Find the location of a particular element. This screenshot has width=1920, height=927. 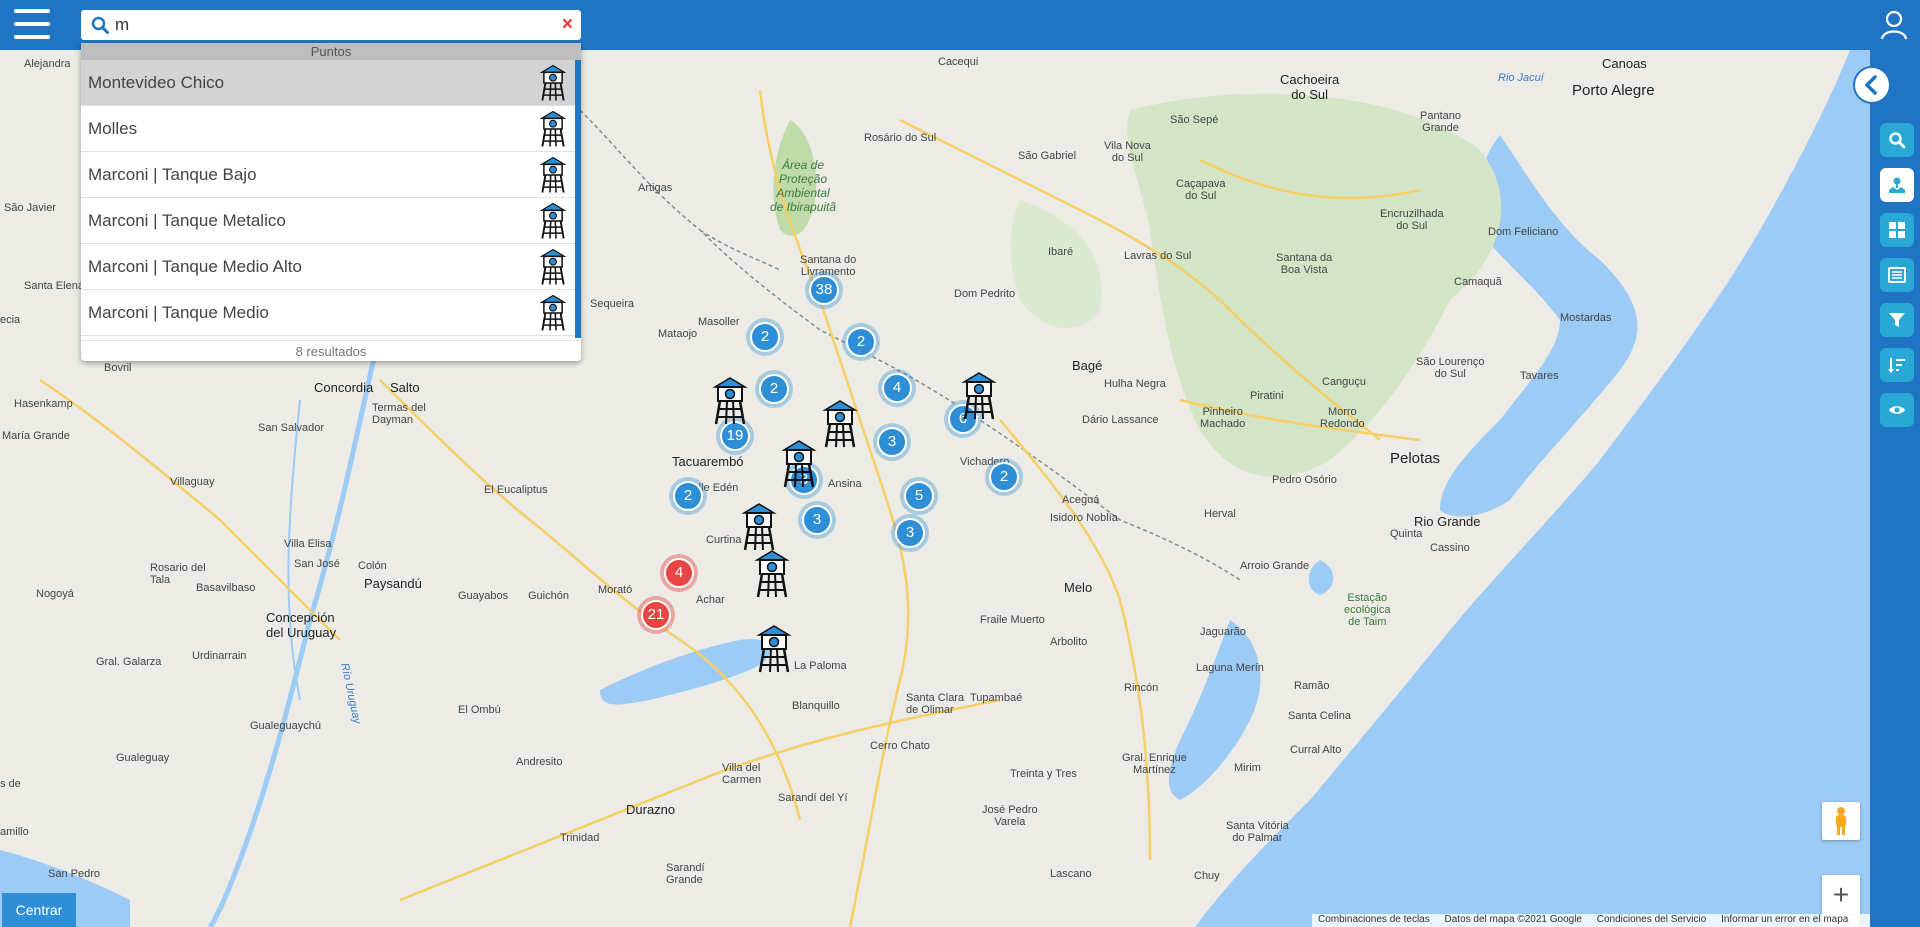

sort-icon is located at coordinates (1896, 365).